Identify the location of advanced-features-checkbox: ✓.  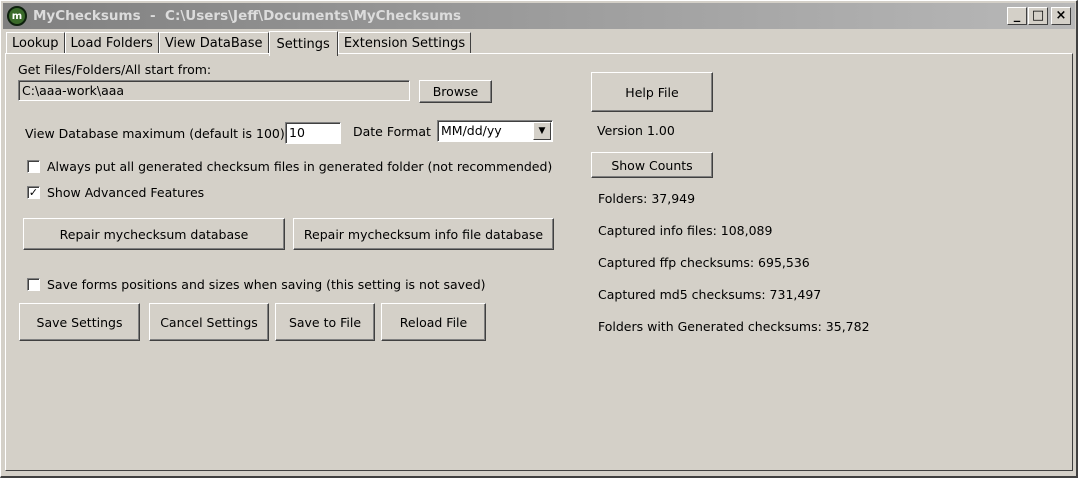
(33, 192).